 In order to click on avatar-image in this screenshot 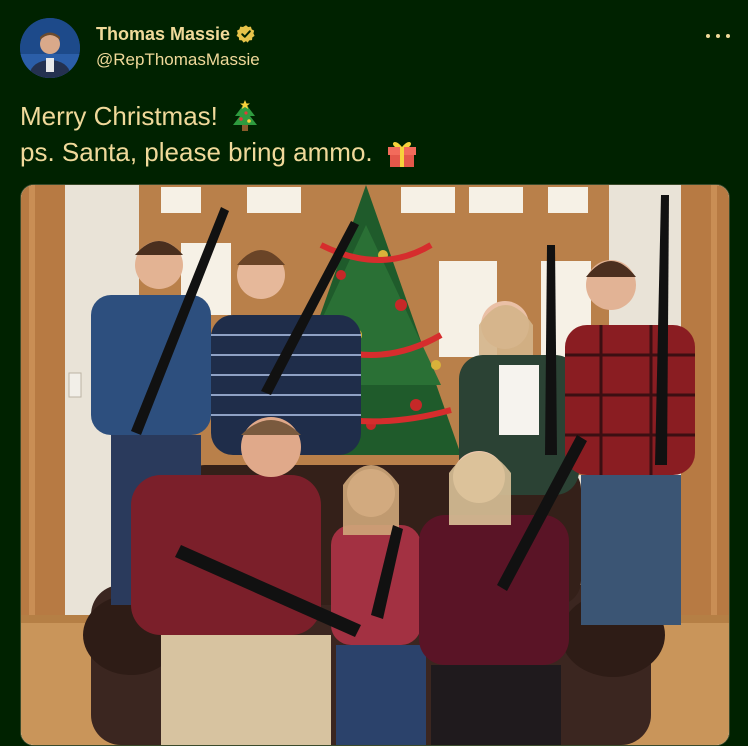, I will do `click(50, 48)`.